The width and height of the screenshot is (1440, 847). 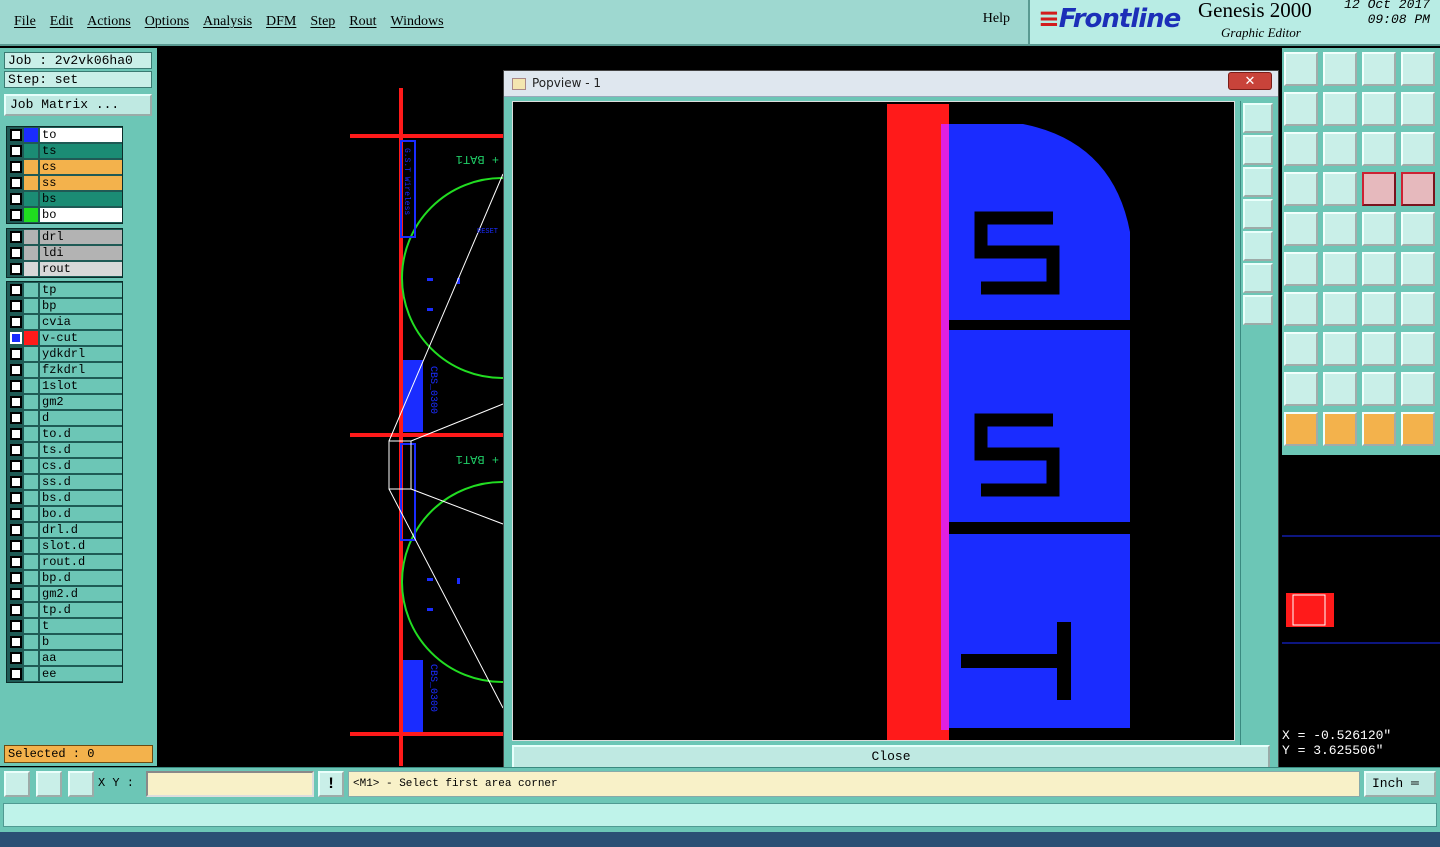 I want to click on home-icon, so click(x=1379, y=69).